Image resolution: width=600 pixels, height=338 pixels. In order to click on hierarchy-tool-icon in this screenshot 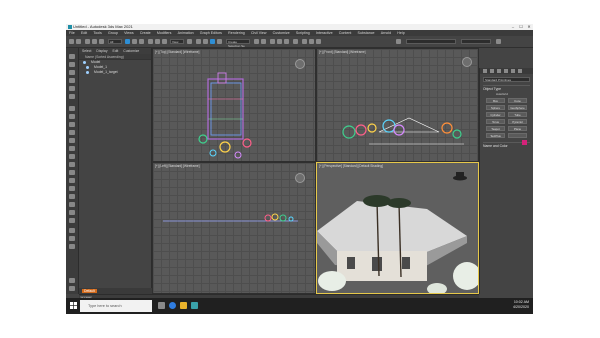, I will do `click(72, 72)`.